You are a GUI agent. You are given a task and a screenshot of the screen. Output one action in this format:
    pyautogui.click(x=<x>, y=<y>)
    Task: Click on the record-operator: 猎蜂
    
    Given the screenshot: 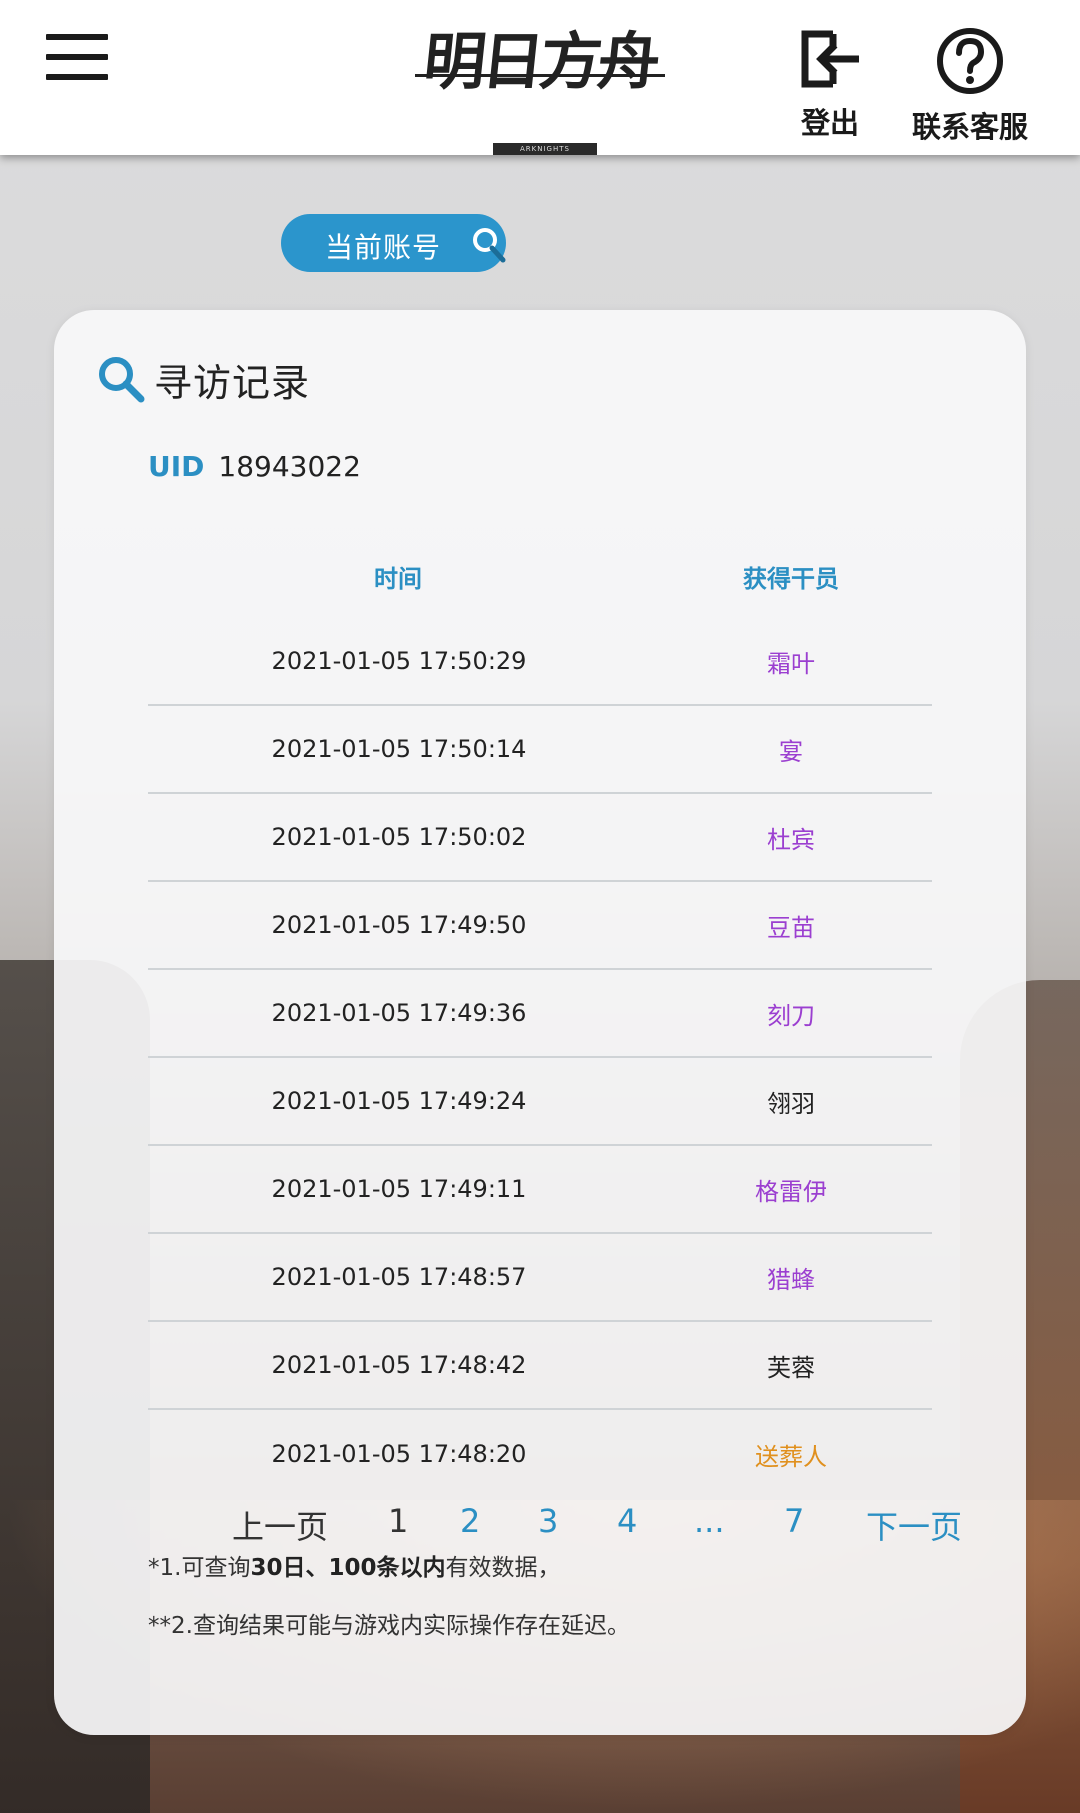 What is the action you would take?
    pyautogui.click(x=791, y=1279)
    